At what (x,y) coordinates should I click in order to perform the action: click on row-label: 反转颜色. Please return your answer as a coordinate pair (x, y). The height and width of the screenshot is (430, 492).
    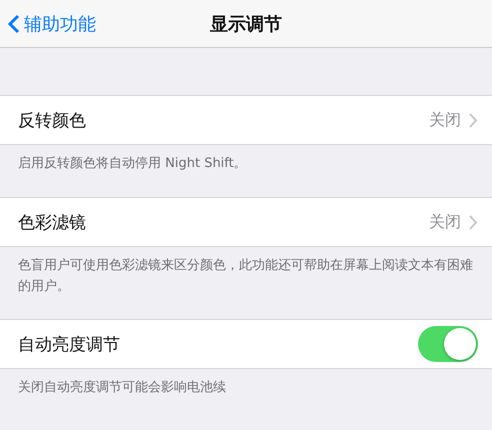
    Looking at the image, I should click on (52, 121).